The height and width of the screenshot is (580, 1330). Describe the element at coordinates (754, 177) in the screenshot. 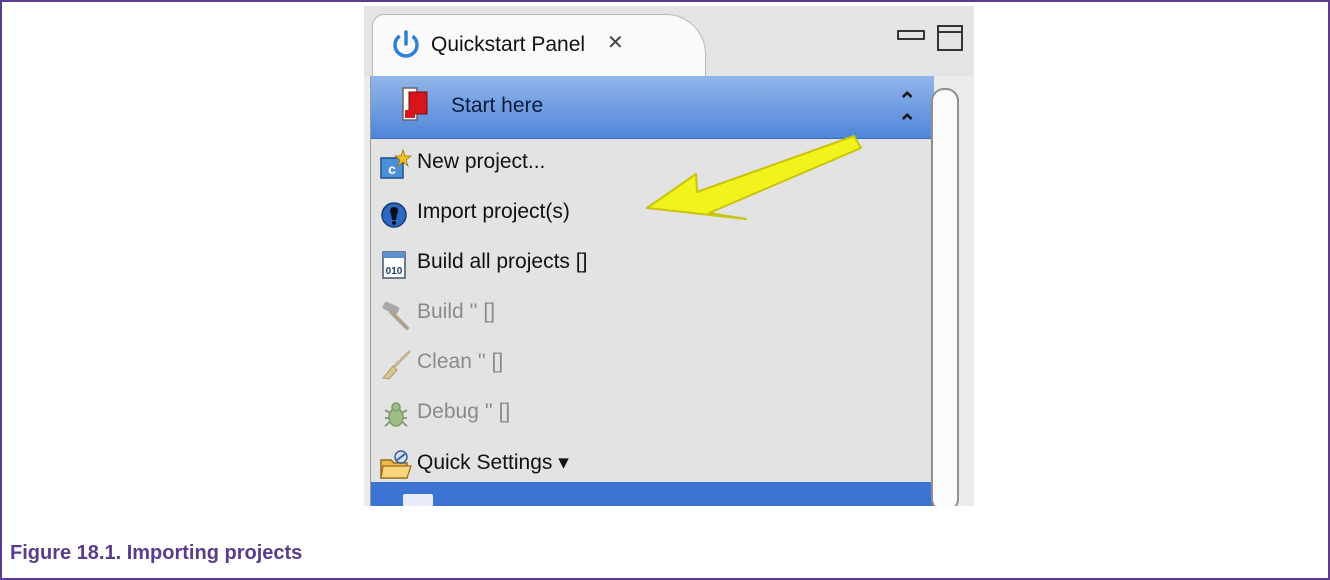

I see `callout-arrow` at that location.